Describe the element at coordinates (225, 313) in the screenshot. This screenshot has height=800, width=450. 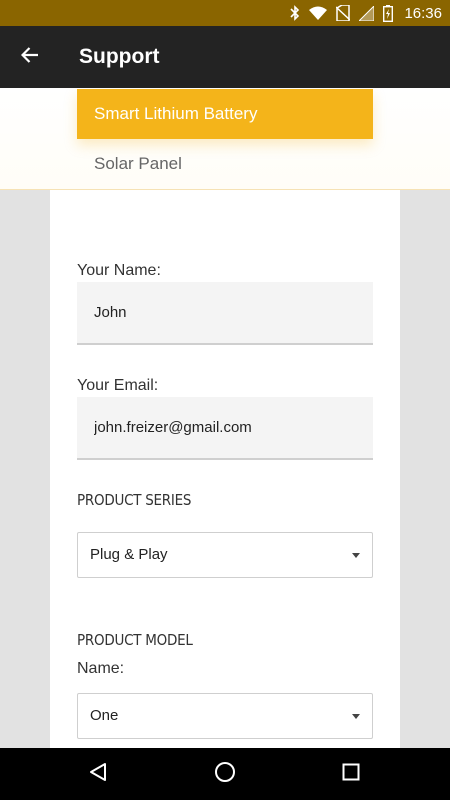
I see `name-field` at that location.